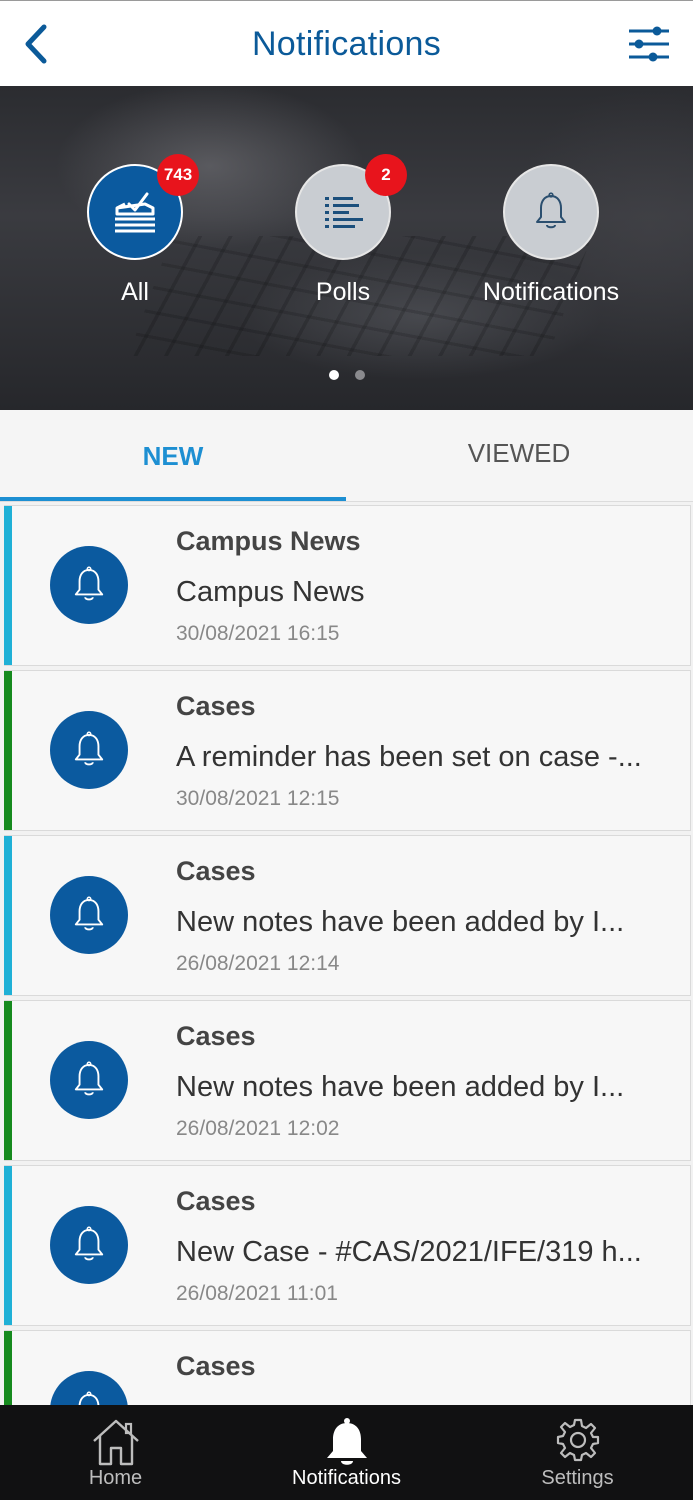 This screenshot has height=1500, width=693. I want to click on notification-category: Campus News, so click(268, 541).